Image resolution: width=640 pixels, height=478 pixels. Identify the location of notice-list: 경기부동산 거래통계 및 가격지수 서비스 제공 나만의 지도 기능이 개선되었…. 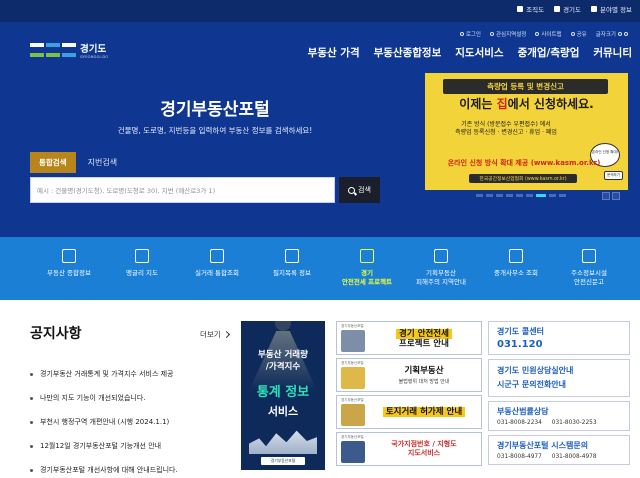
(132, 420).